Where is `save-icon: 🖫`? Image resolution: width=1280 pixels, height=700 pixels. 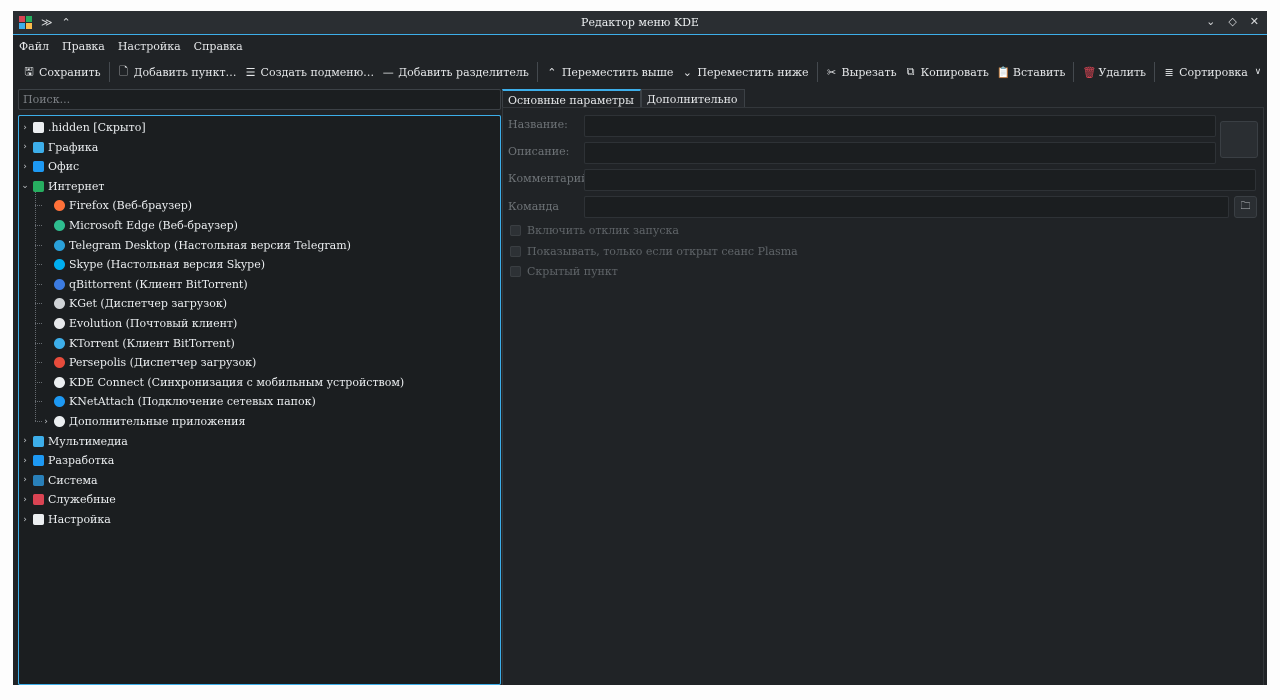 save-icon: 🖫 is located at coordinates (29, 71).